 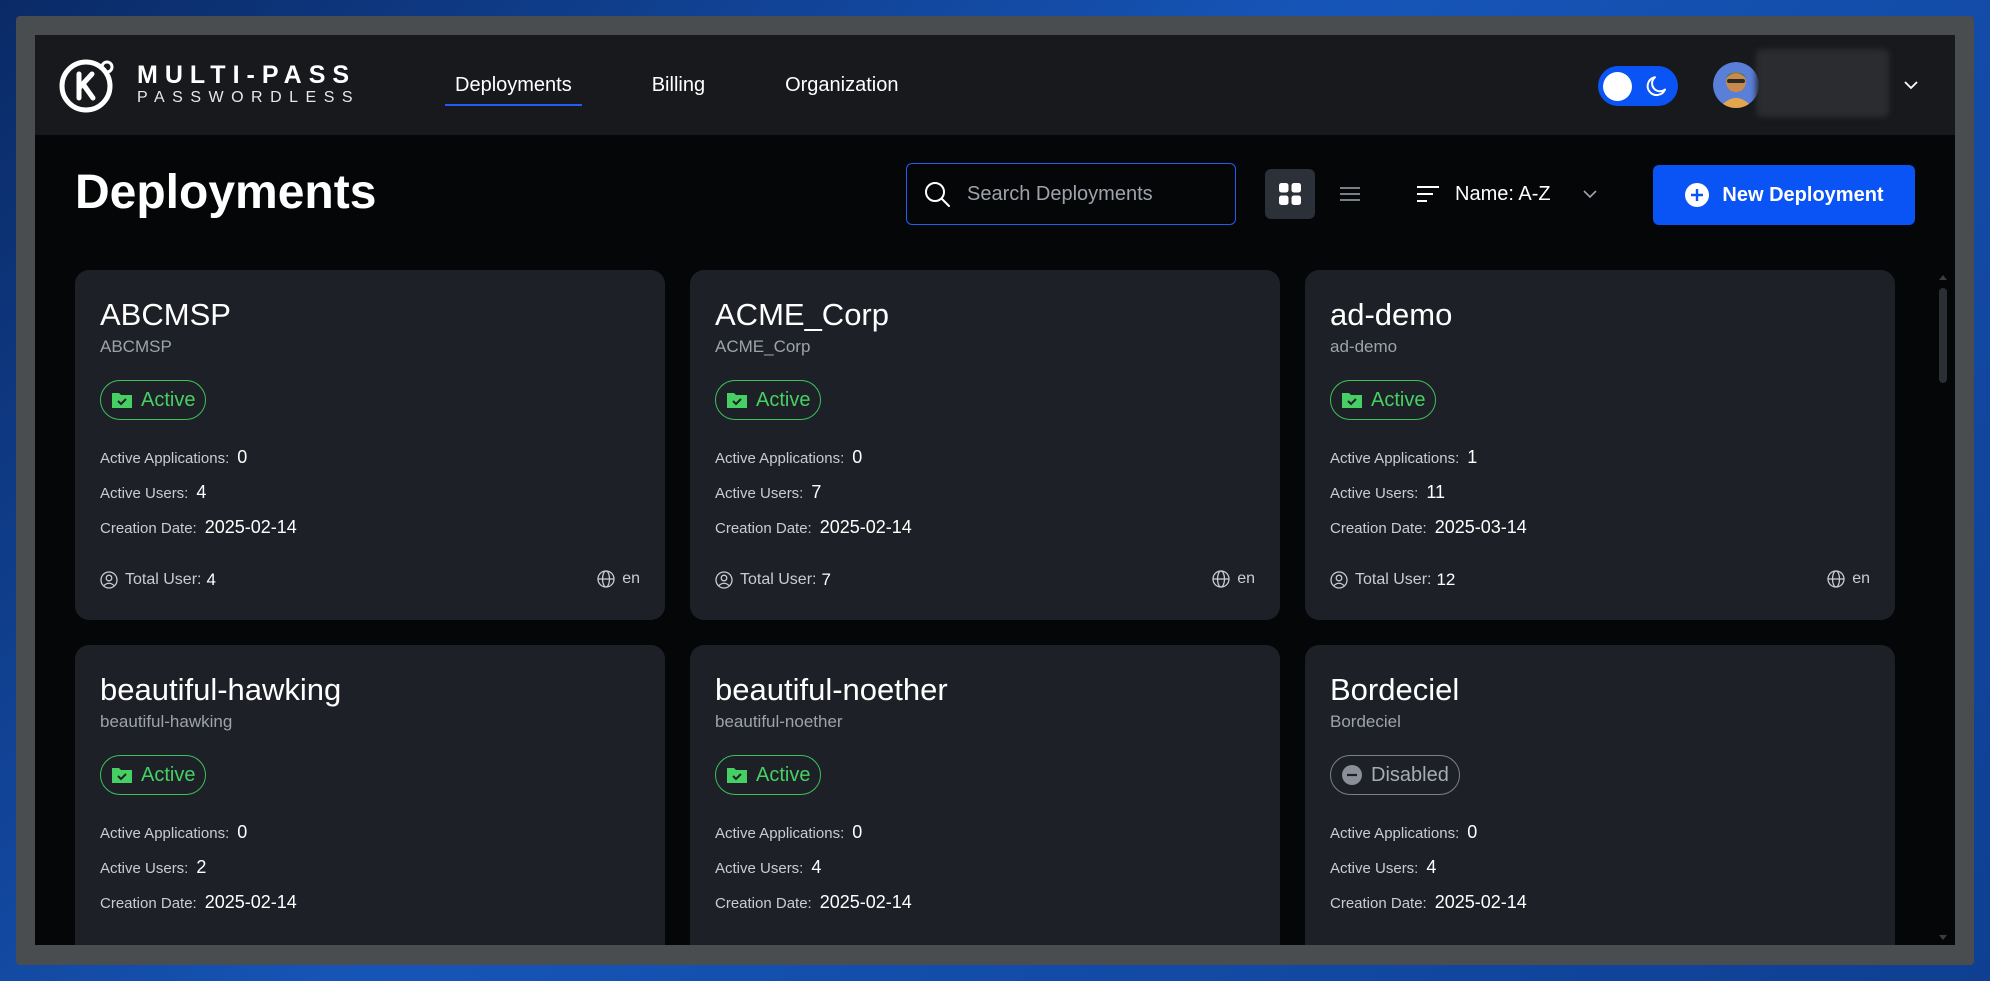 I want to click on scroll-thumb, so click(x=1943, y=335).